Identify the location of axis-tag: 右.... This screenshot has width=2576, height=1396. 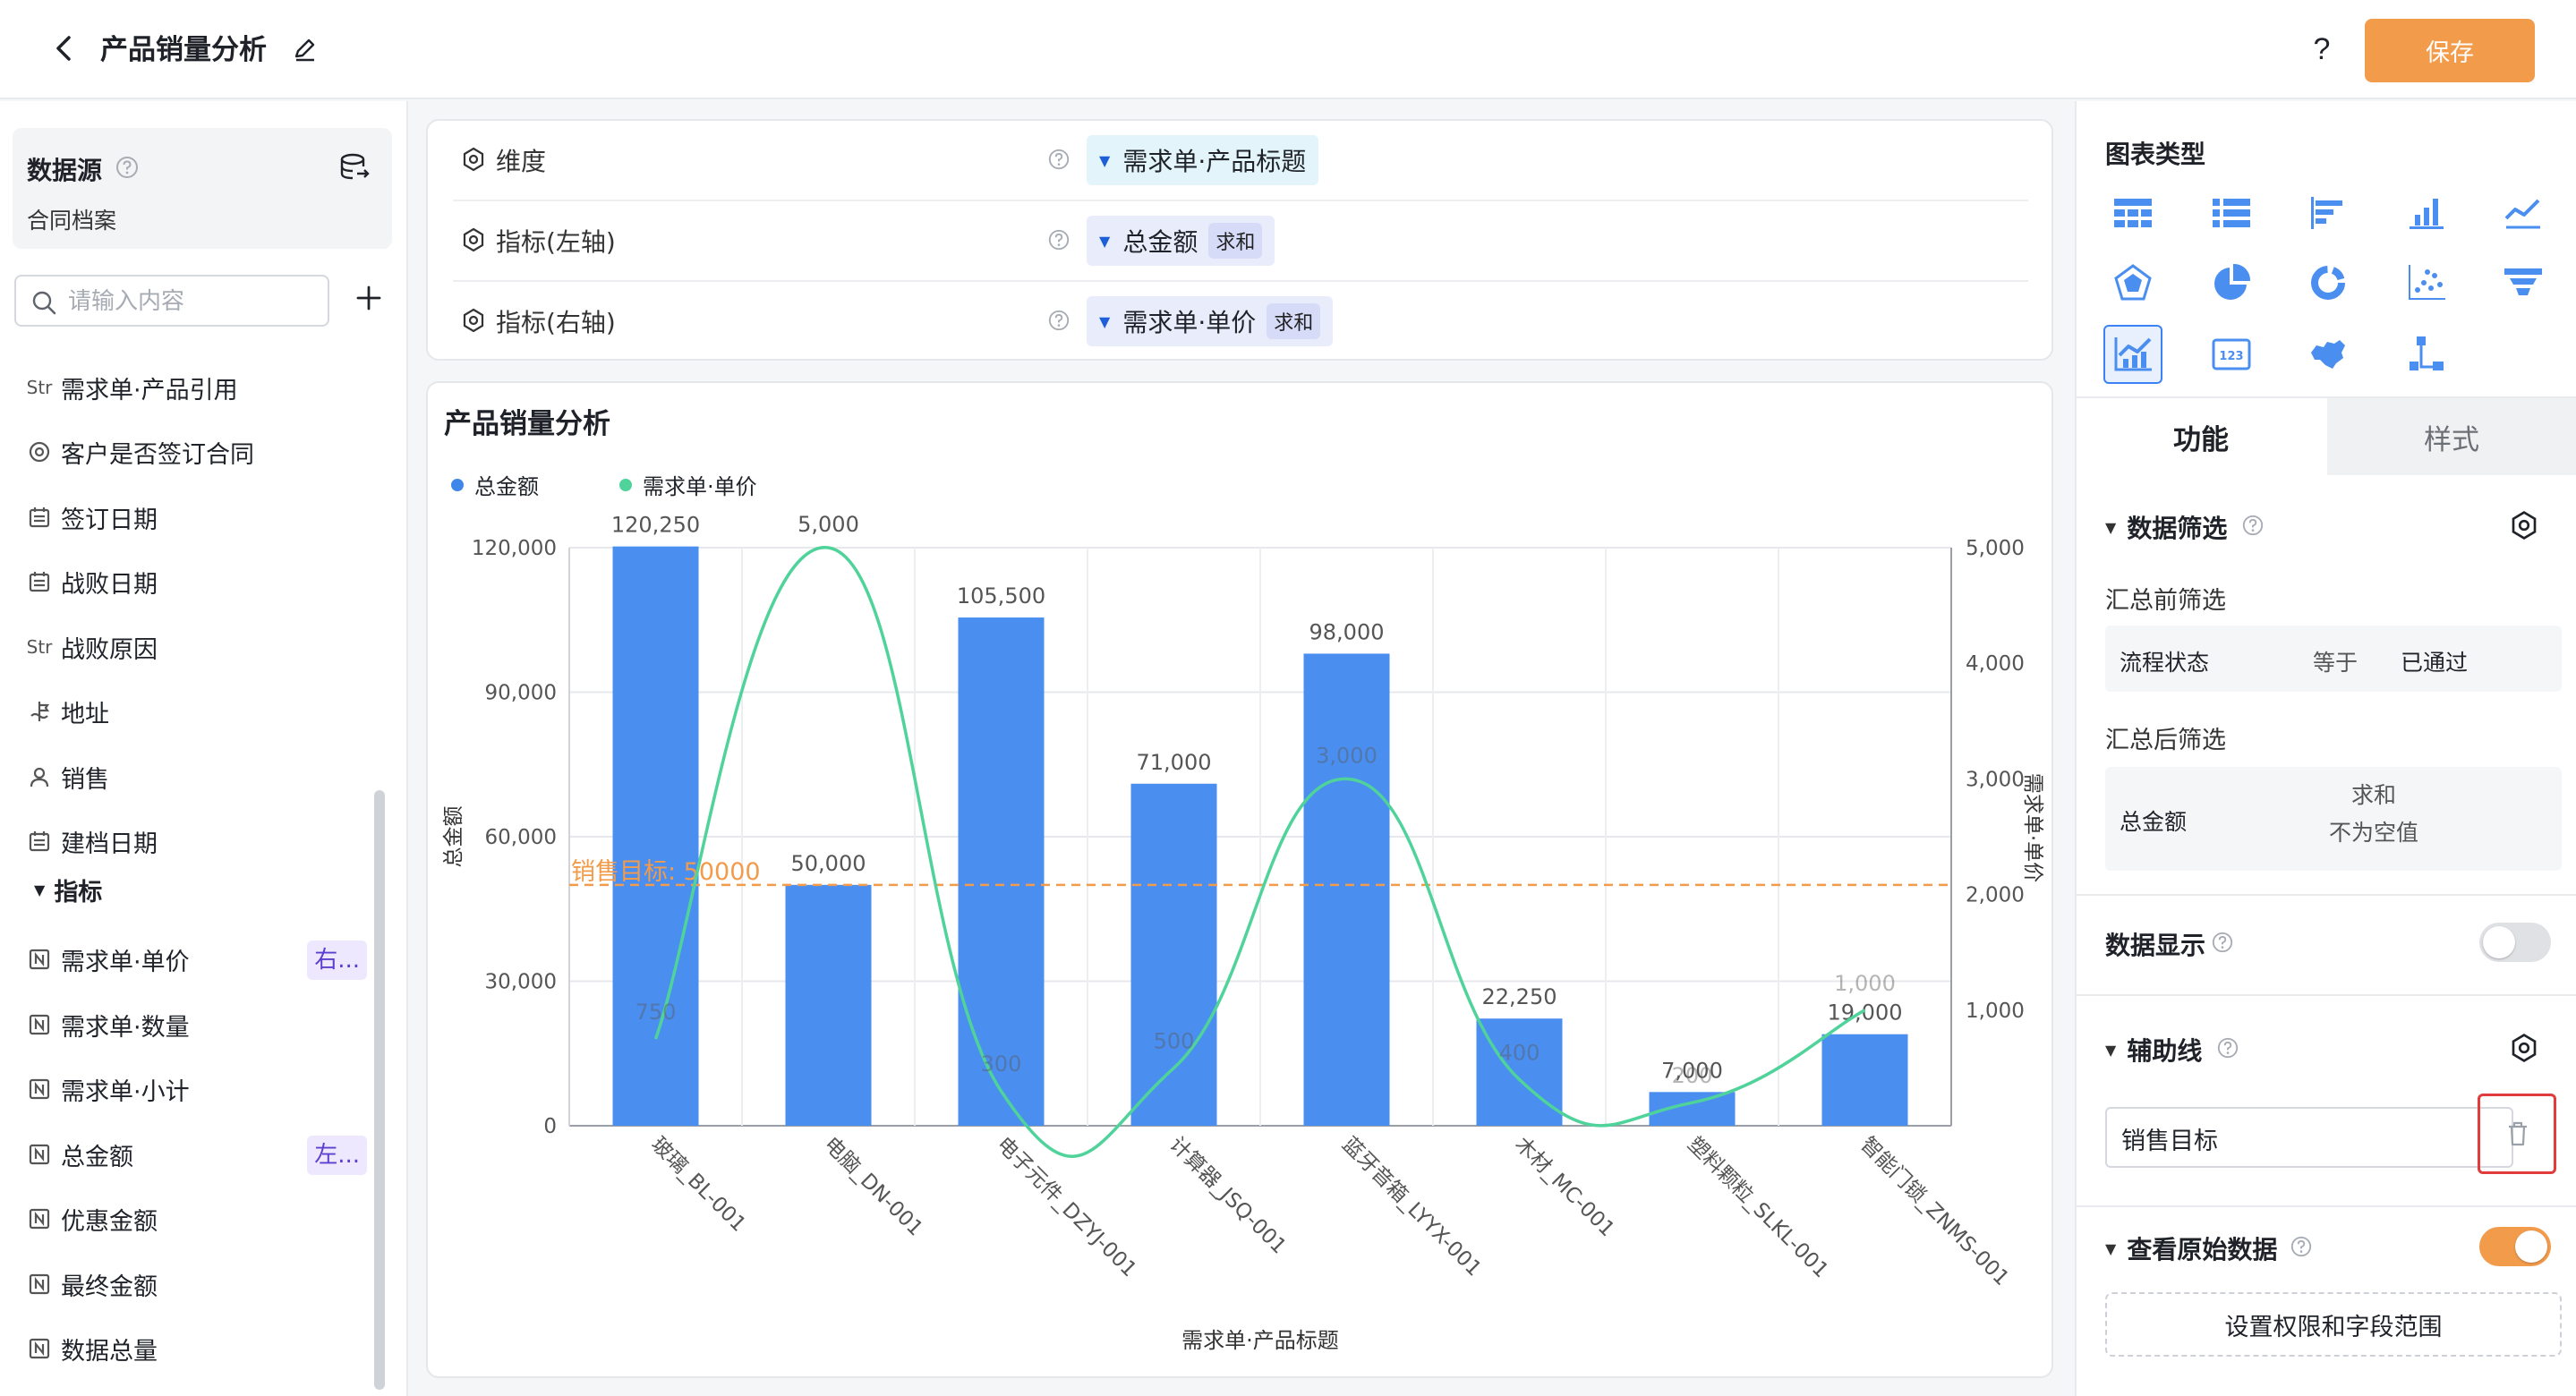
(337, 961).